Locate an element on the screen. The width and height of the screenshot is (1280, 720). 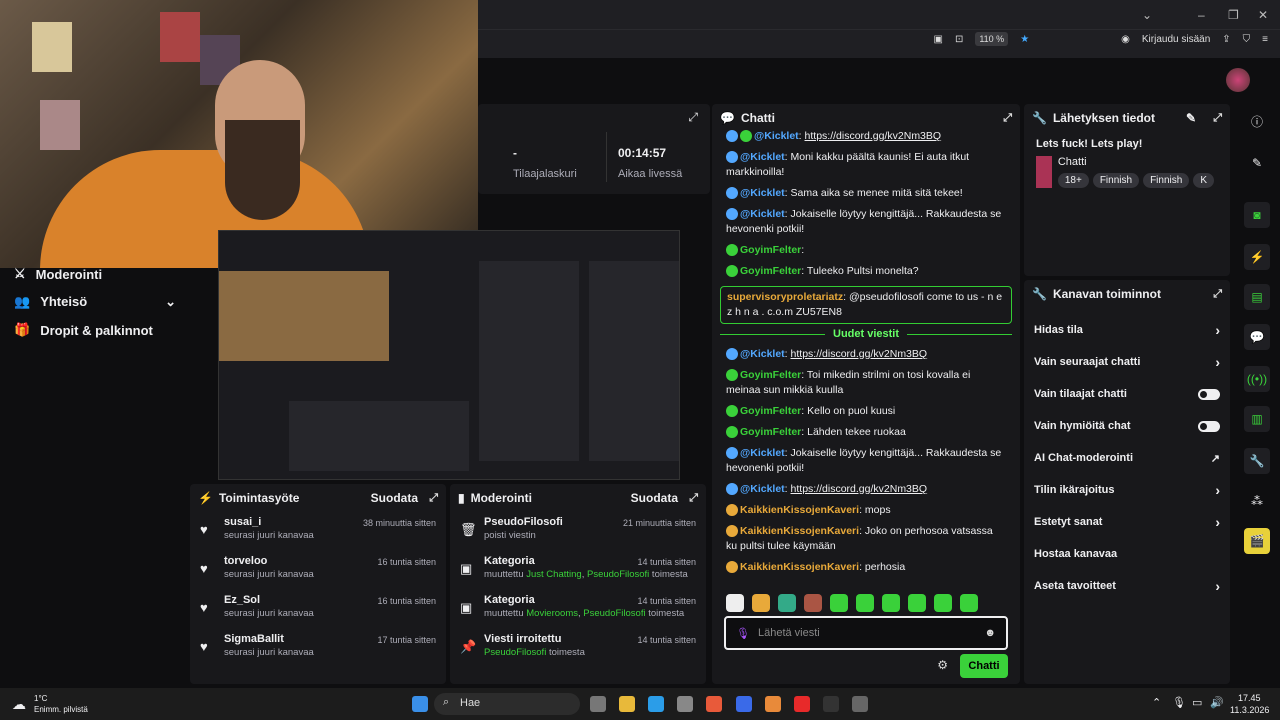
account-icon: ◉ is located at coordinates (1125, 39).